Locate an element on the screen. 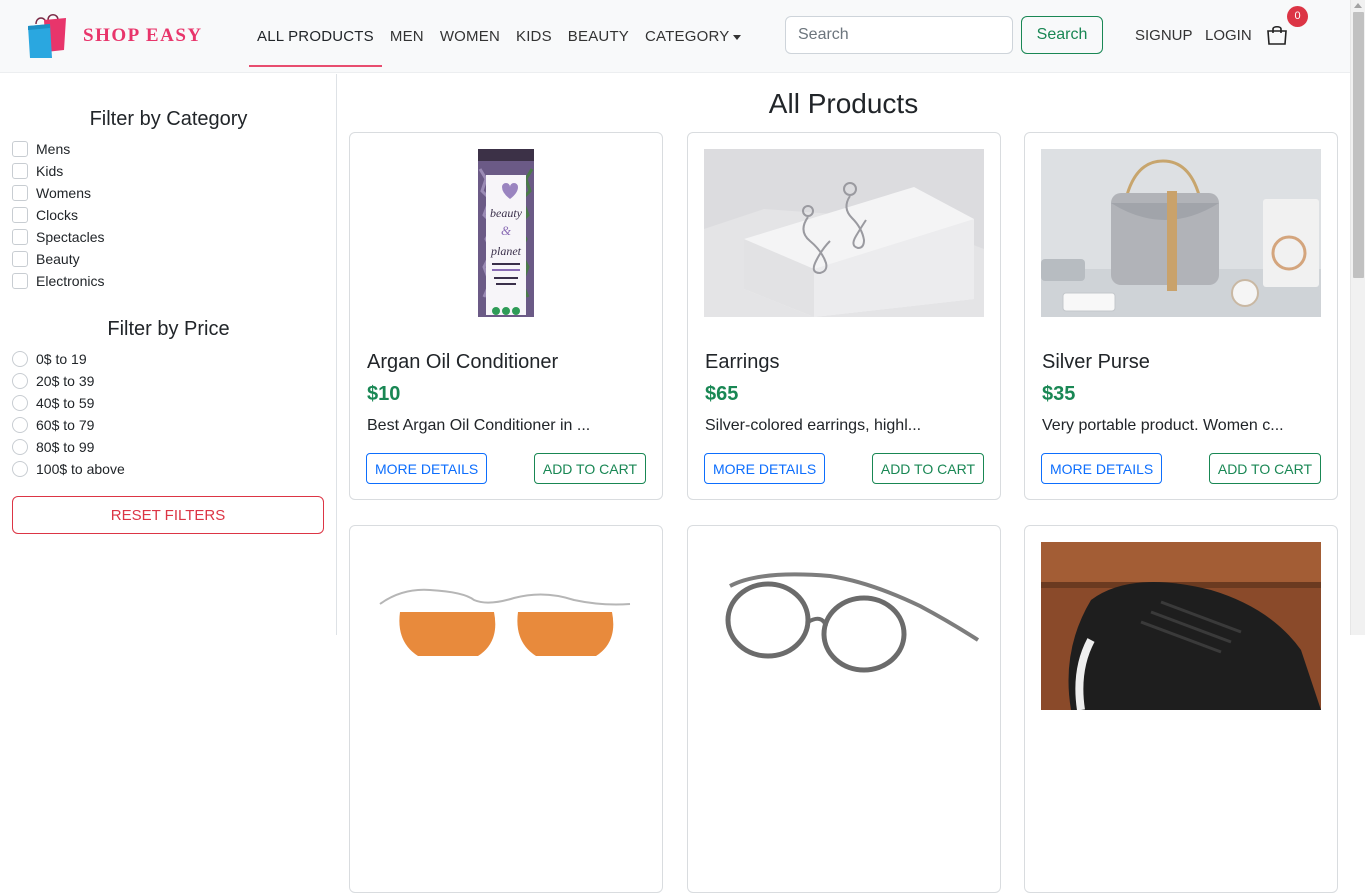 This screenshot has width=1365, height=893. nav-women: WOMEN is located at coordinates (470, 36).